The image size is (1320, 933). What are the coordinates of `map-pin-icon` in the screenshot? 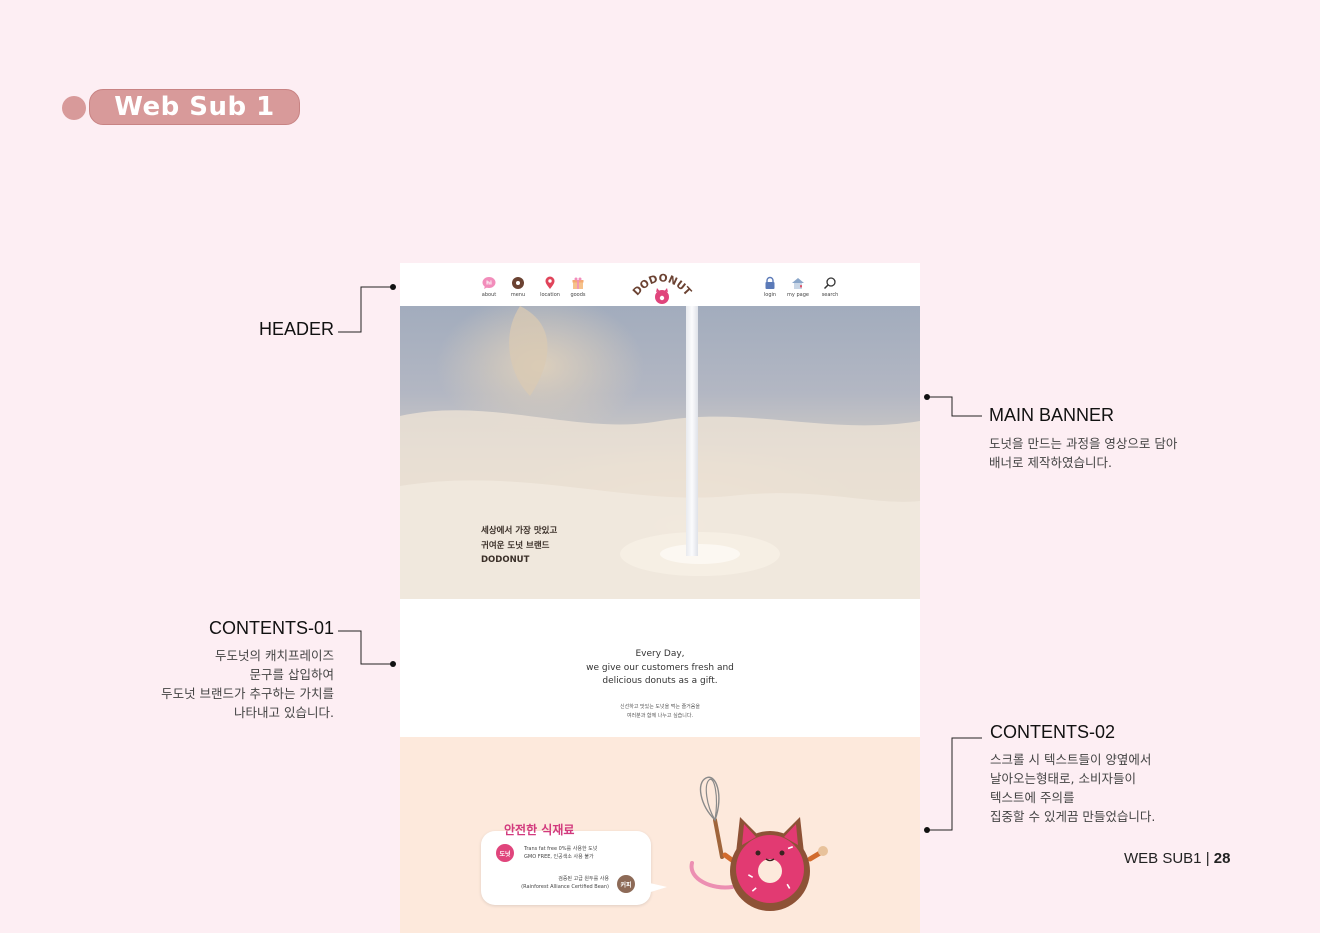 It's located at (550, 282).